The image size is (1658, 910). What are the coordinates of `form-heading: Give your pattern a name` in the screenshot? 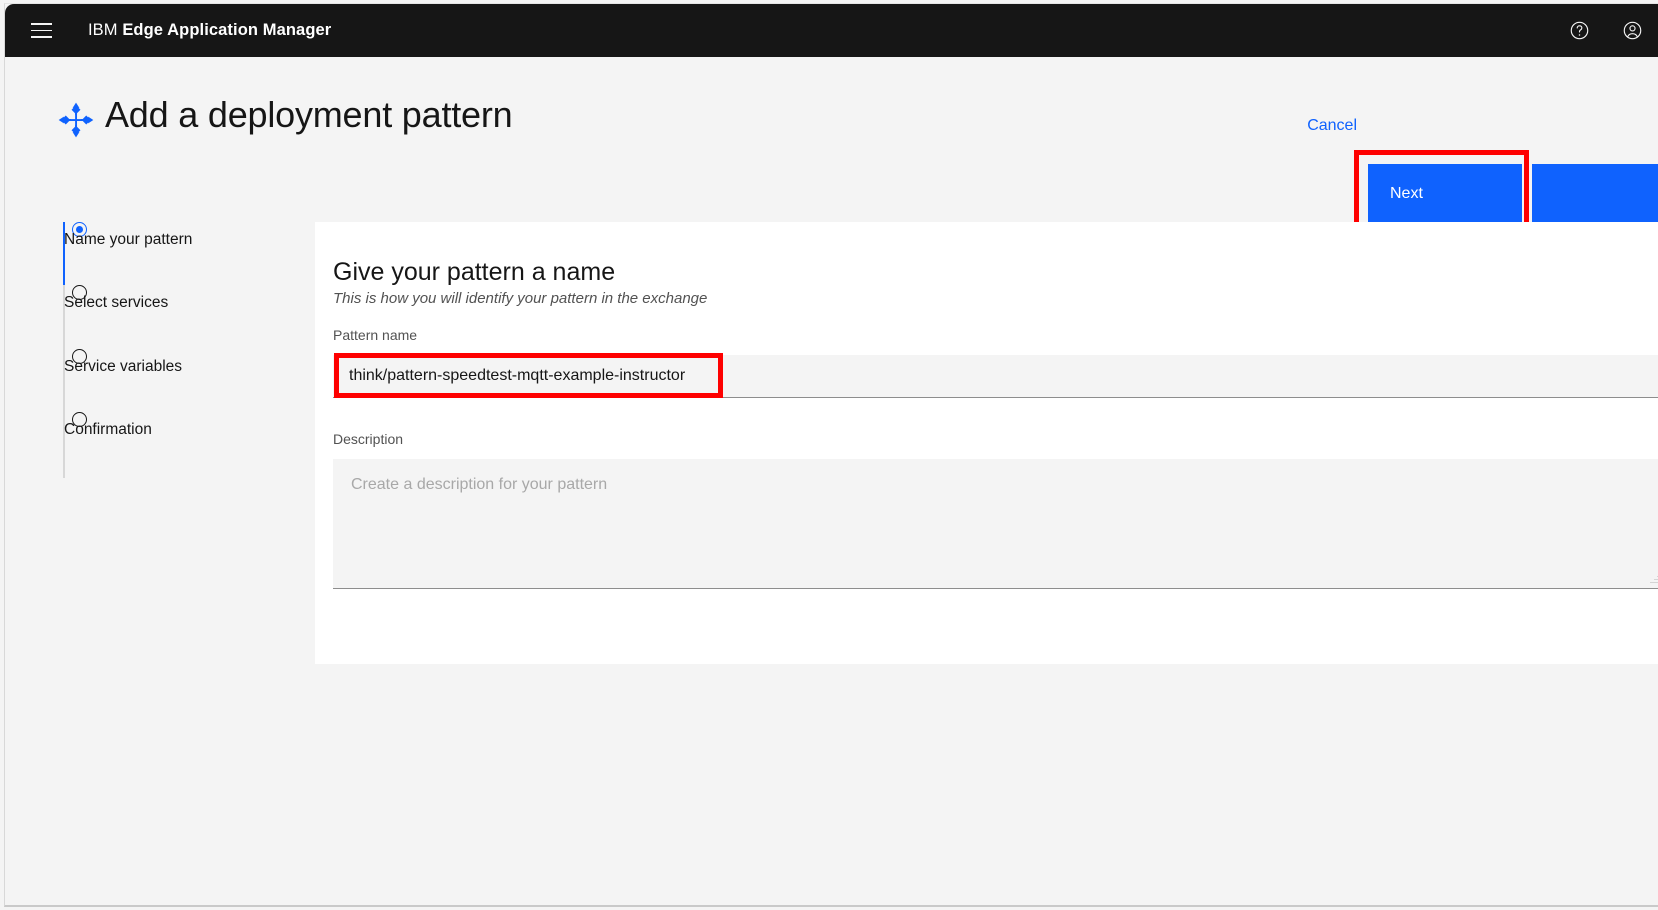 It's located at (474, 272).